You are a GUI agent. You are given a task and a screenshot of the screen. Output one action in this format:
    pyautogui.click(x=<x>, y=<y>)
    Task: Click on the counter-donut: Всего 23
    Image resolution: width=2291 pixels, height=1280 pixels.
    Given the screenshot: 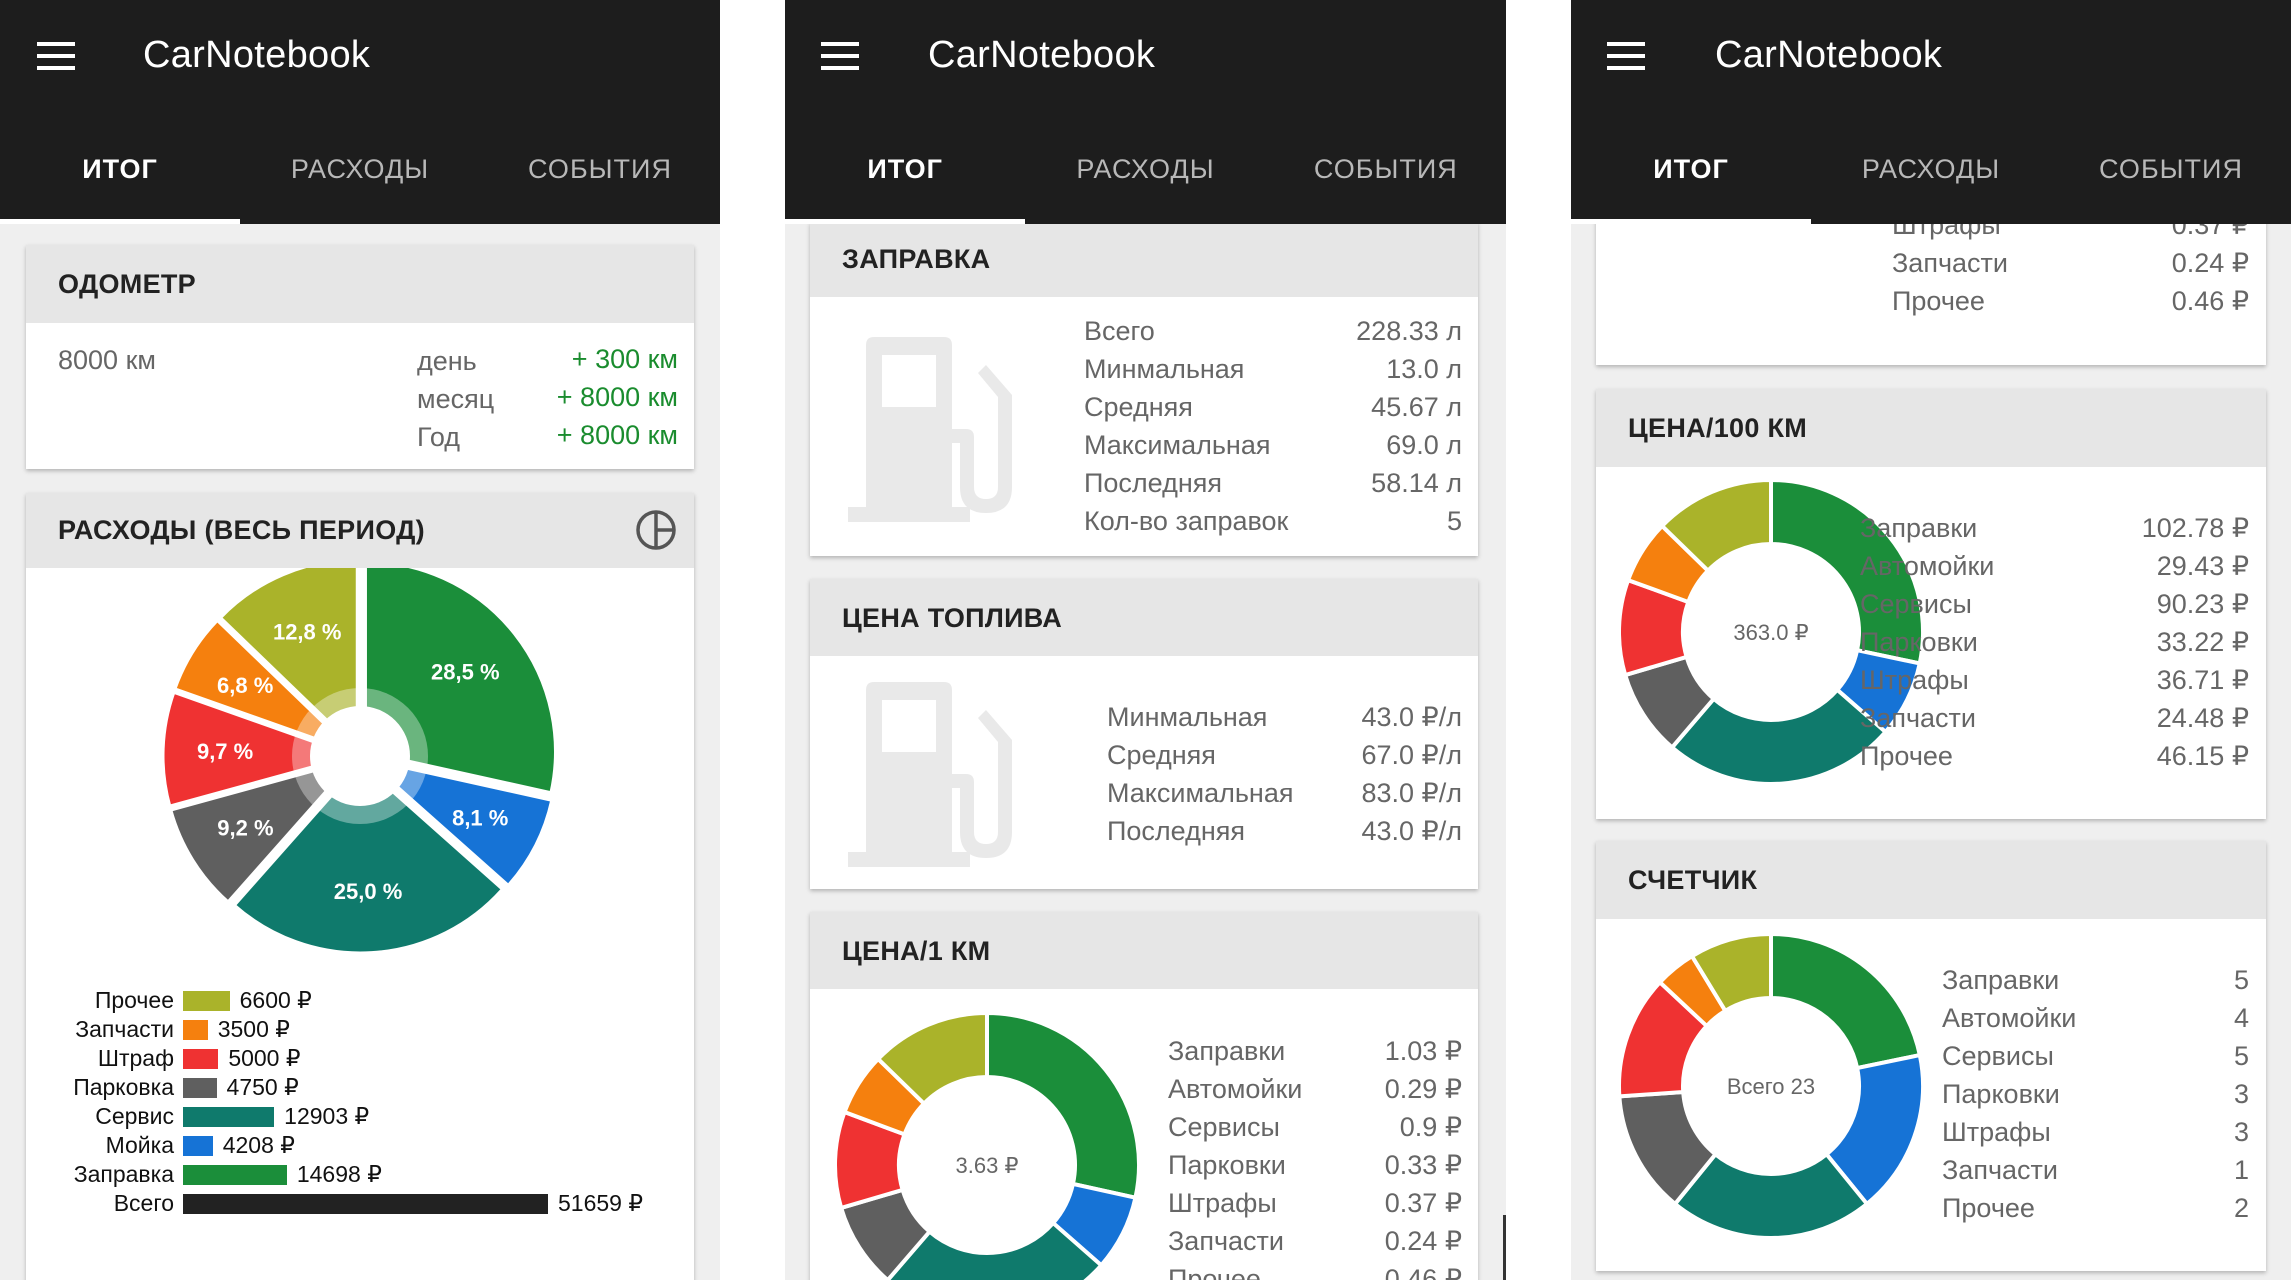 What is the action you would take?
    pyautogui.click(x=1771, y=1085)
    